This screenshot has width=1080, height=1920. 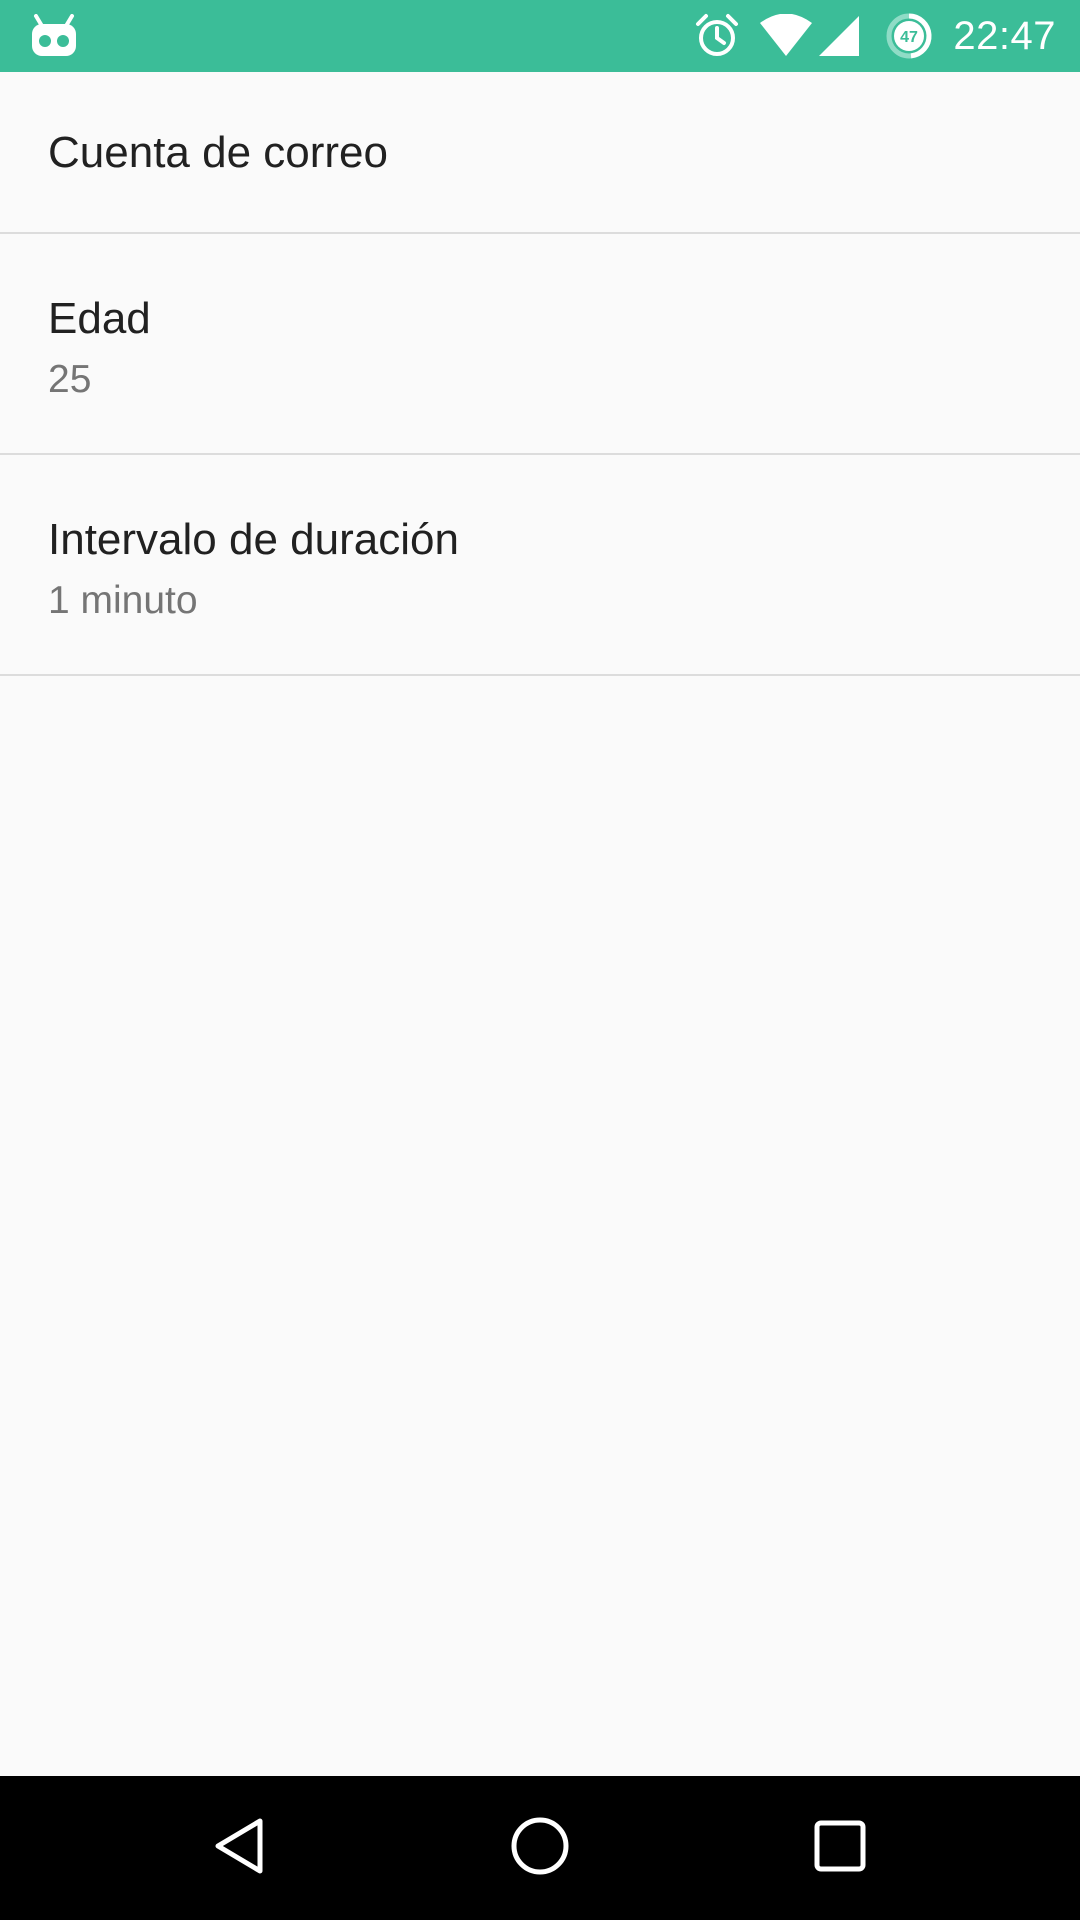 I want to click on back-button, so click(x=240, y=1848).